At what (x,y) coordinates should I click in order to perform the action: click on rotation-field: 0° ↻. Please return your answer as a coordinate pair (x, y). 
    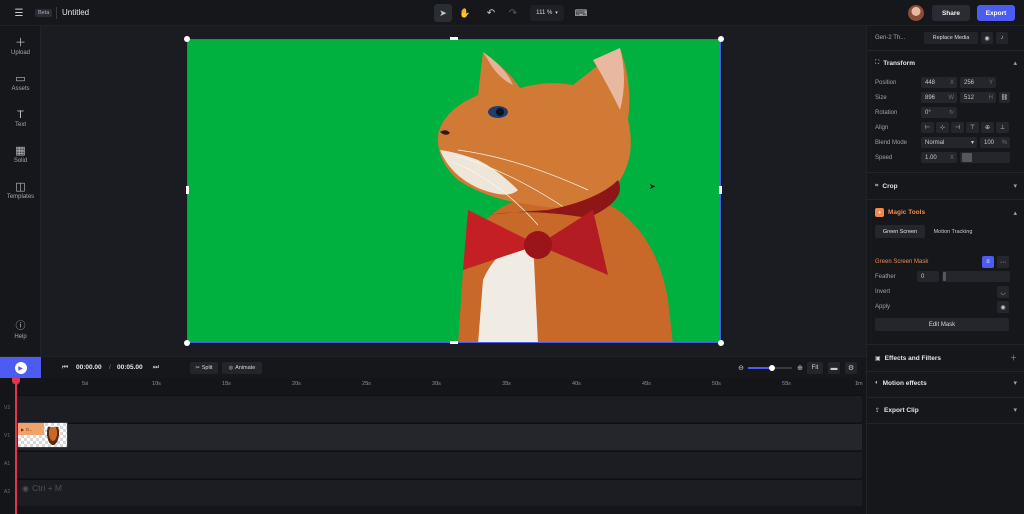
    Looking at the image, I should click on (939, 112).